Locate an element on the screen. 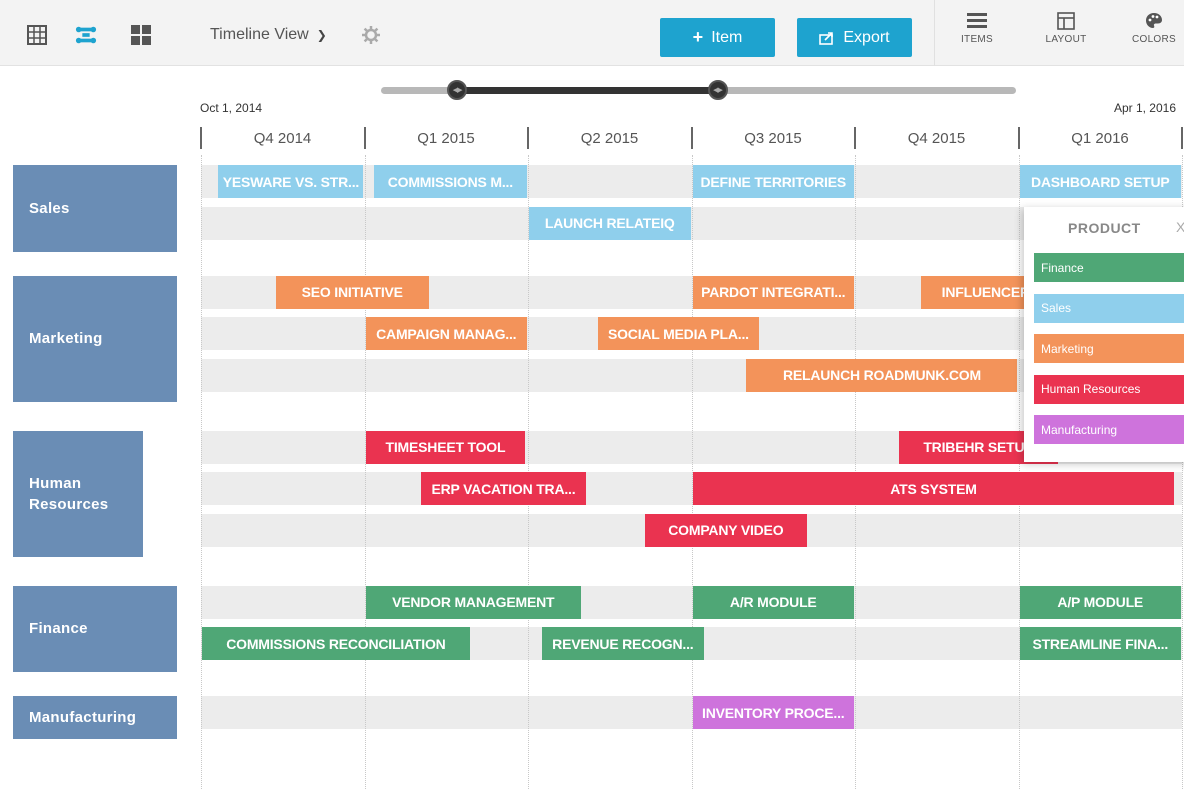 The image size is (1184, 789). export-button: Export is located at coordinates (854, 37).